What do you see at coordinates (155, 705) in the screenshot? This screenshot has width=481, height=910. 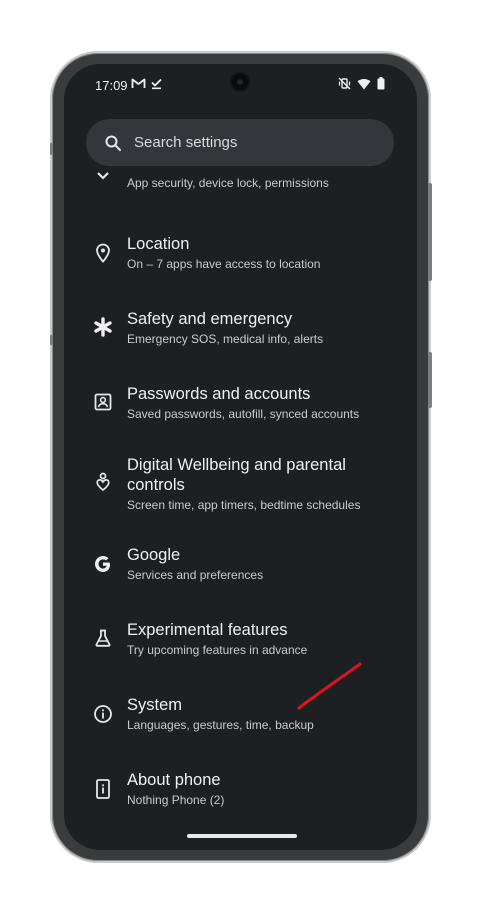 I see `settings-item-title: System` at bounding box center [155, 705].